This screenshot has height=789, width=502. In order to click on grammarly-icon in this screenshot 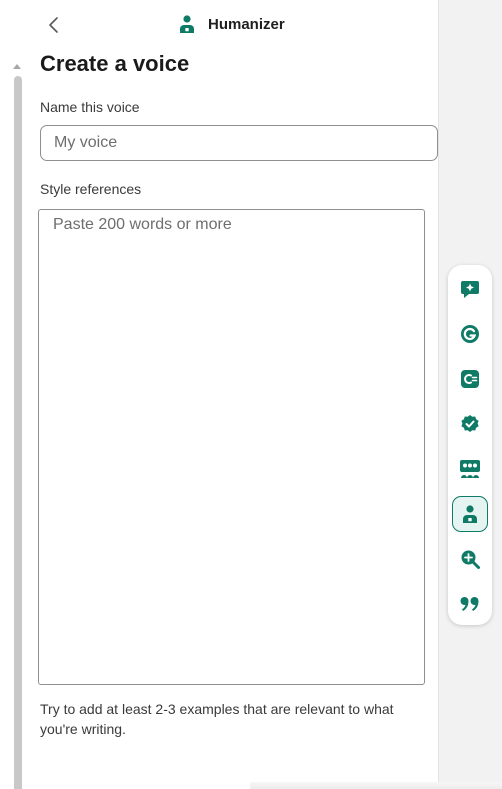, I will do `click(470, 334)`.